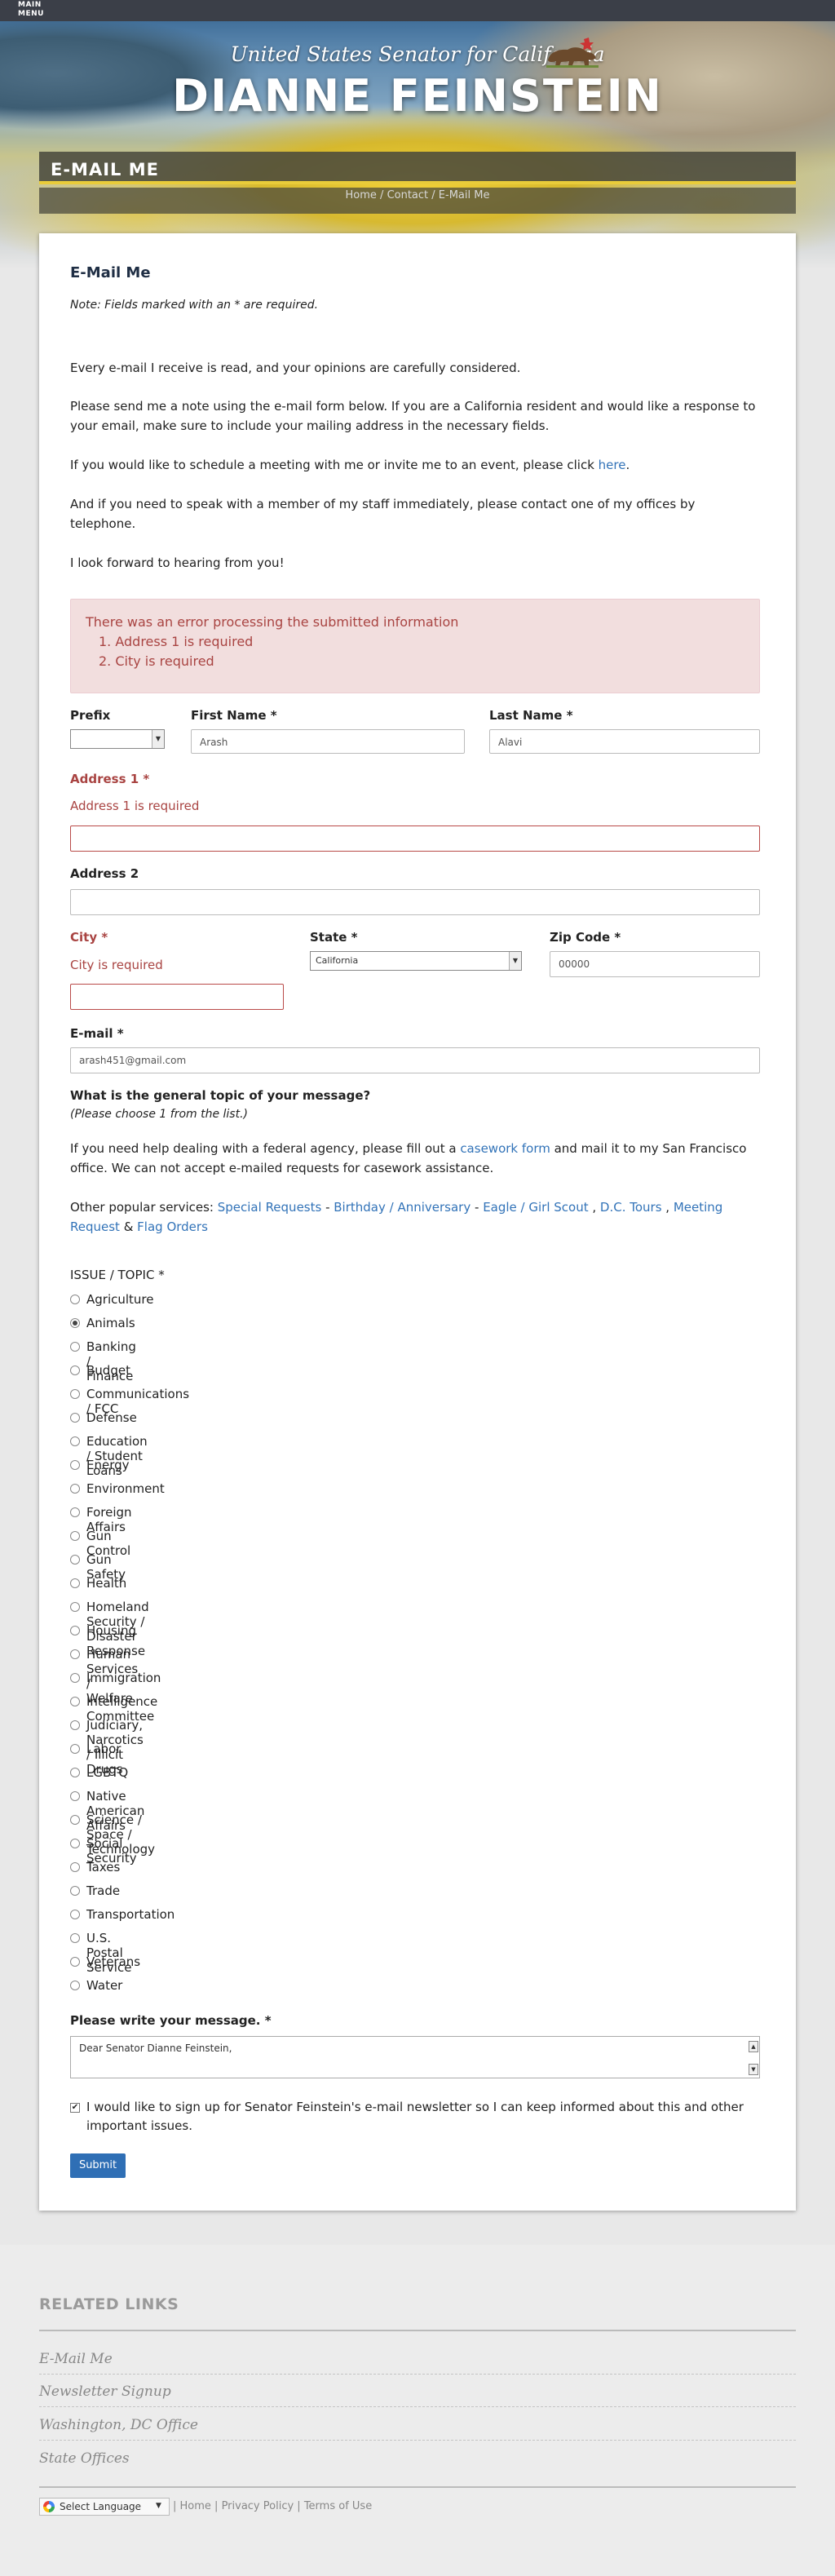 This screenshot has width=835, height=2576. Describe the element at coordinates (585, 937) in the screenshot. I see `zip-label: Zip Code *` at that location.